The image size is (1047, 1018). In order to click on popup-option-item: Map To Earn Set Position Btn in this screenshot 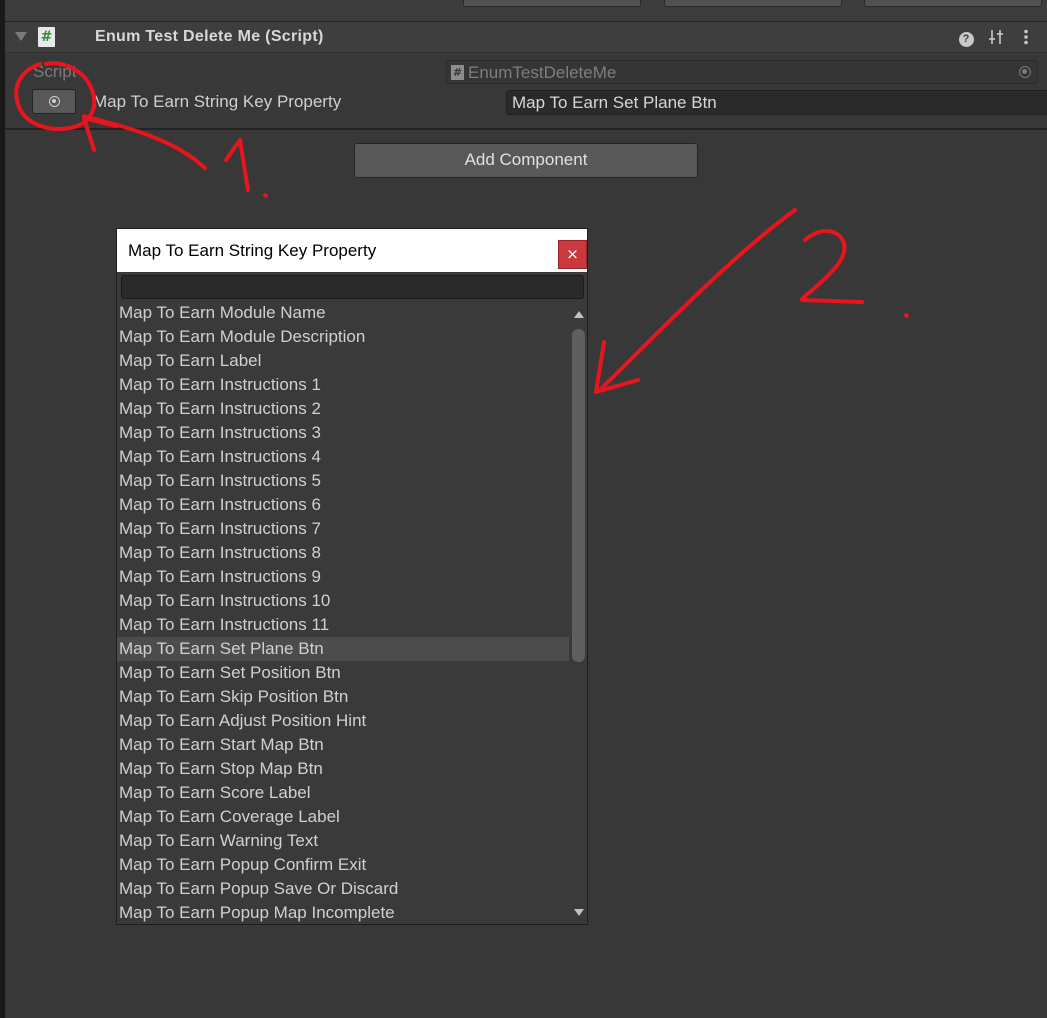, I will do `click(343, 673)`.